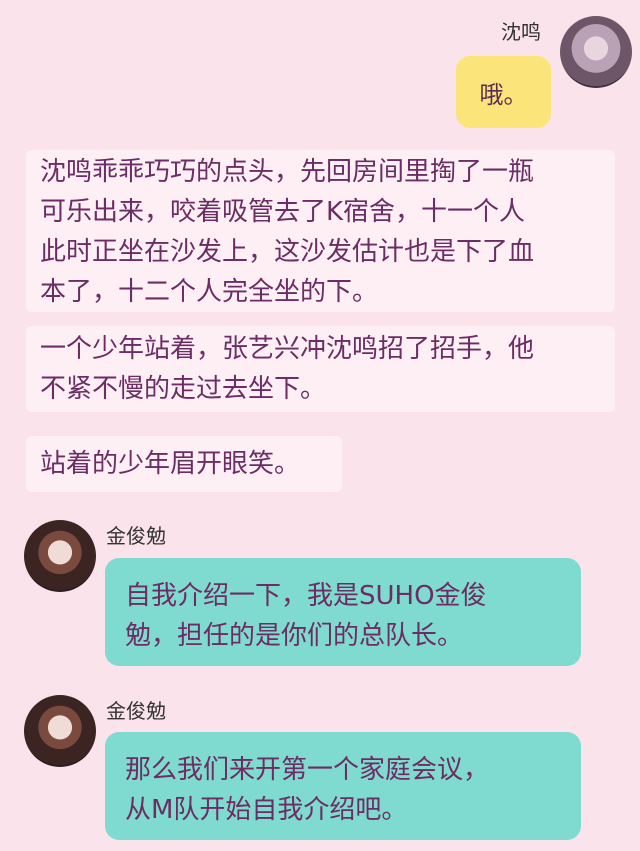  Describe the element at coordinates (287, 349) in the screenshot. I see `narration-line: 一个少年站着，张艺兴冲沈鸣招了招手，他` at that location.